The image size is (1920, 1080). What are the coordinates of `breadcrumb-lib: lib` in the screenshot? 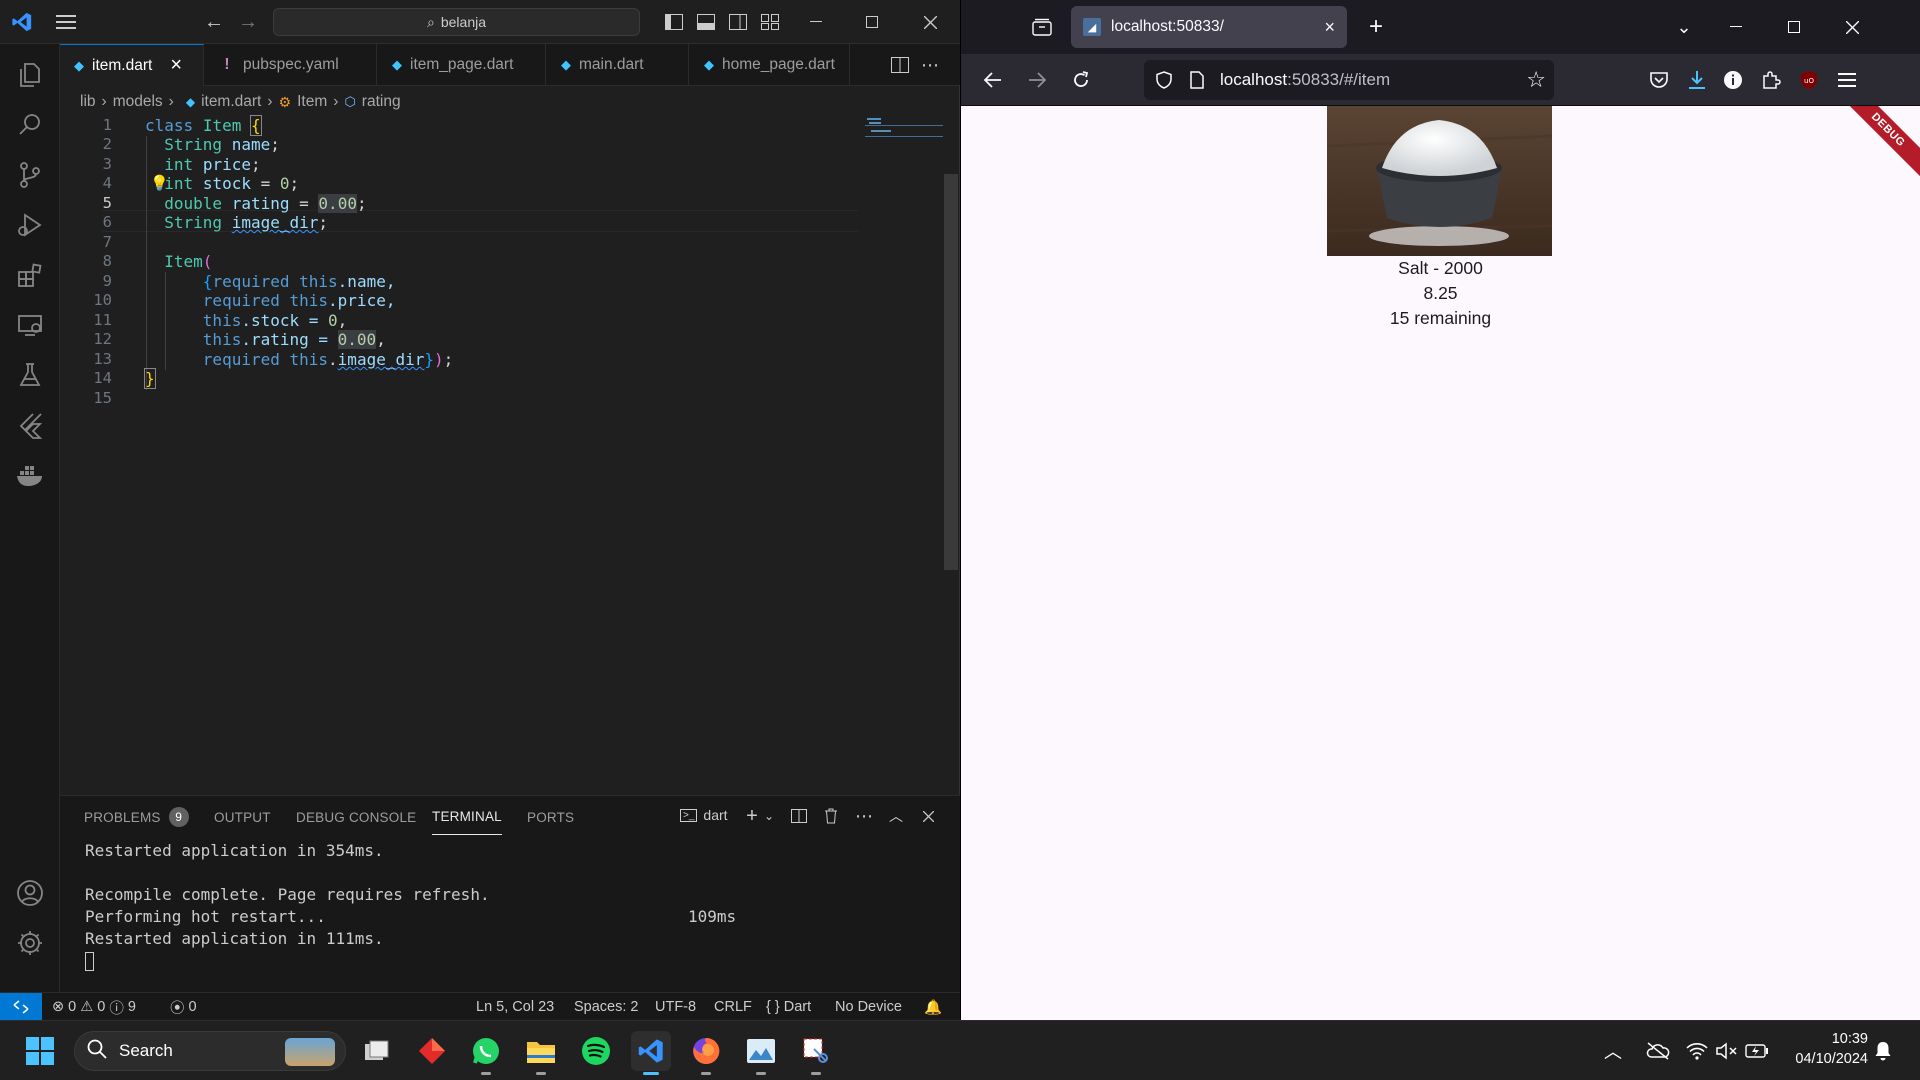 It's located at (88, 102).